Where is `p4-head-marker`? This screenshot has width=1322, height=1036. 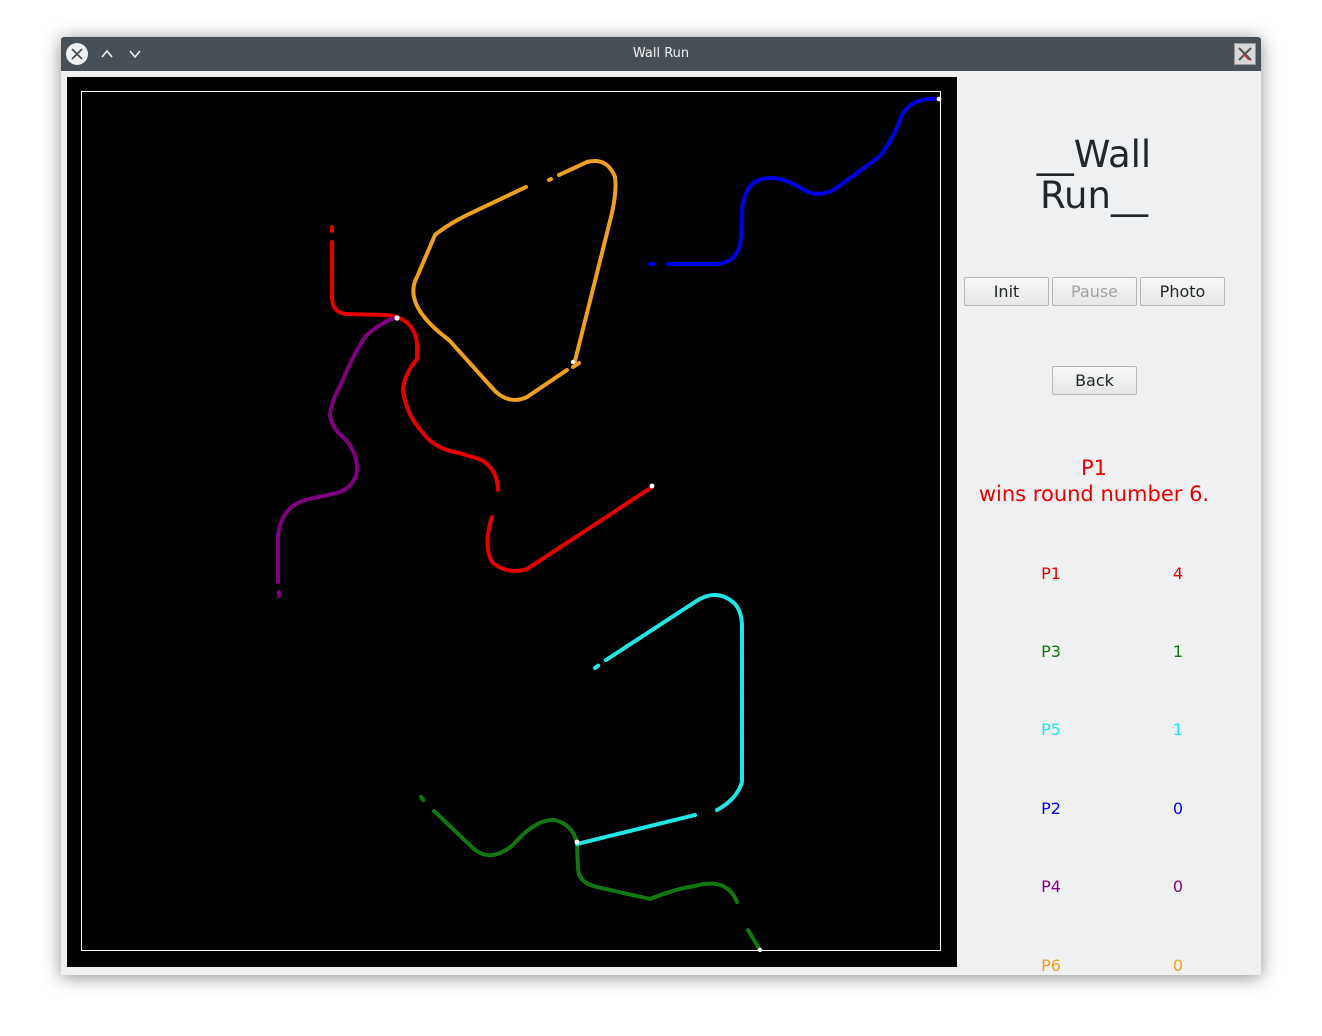
p4-head-marker is located at coordinates (397, 318).